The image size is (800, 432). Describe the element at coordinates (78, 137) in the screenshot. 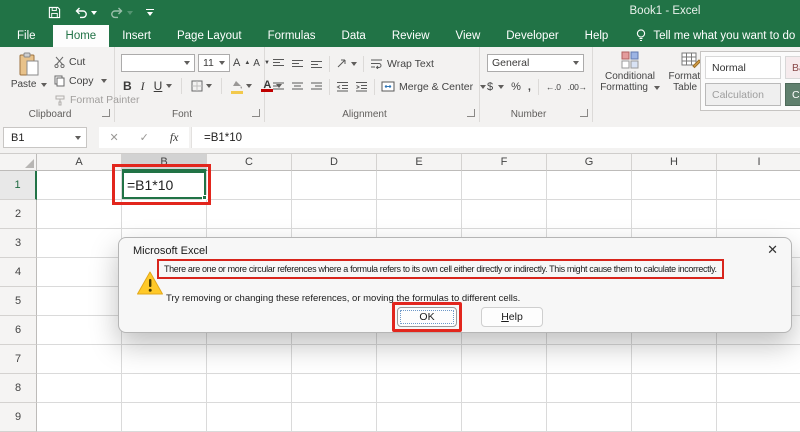

I see `name-box-caret-icon` at that location.